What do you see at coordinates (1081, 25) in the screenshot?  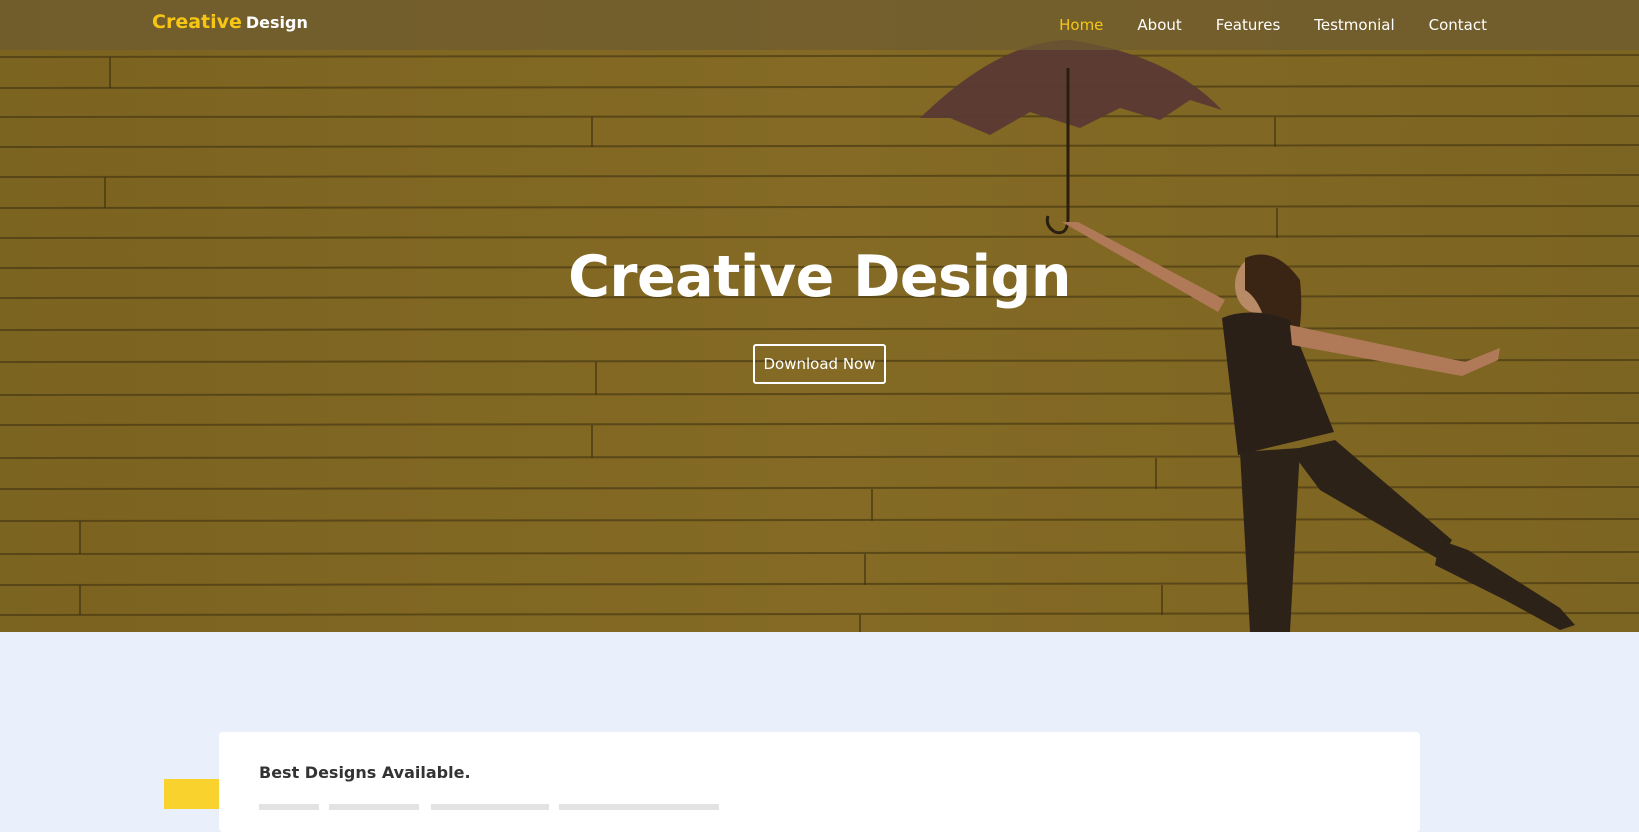 I see `nav-item-home: Home` at bounding box center [1081, 25].